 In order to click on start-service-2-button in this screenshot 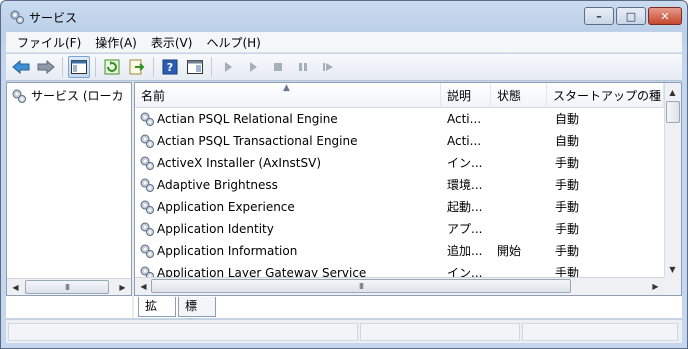, I will do `click(253, 67)`.